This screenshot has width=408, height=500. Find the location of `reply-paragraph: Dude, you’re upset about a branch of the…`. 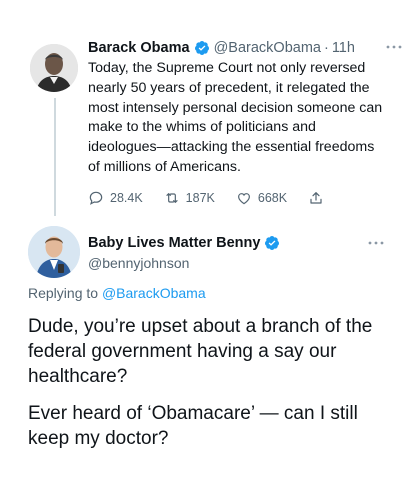

reply-paragraph: Dude, you’re upset about a branch of the… is located at coordinates (200, 351).